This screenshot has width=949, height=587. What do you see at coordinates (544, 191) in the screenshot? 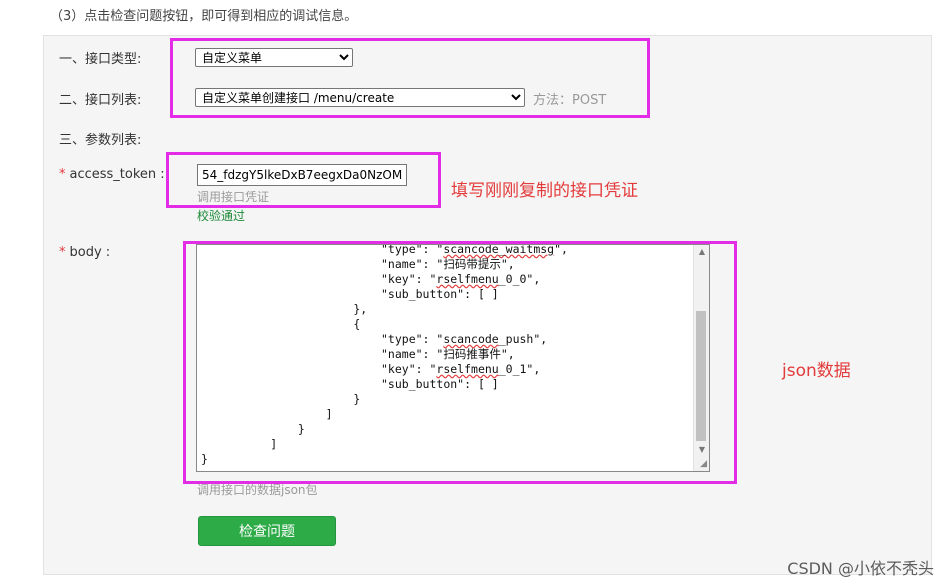
I see `token-annotation: 填写刚刚复制的接口凭证` at bounding box center [544, 191].